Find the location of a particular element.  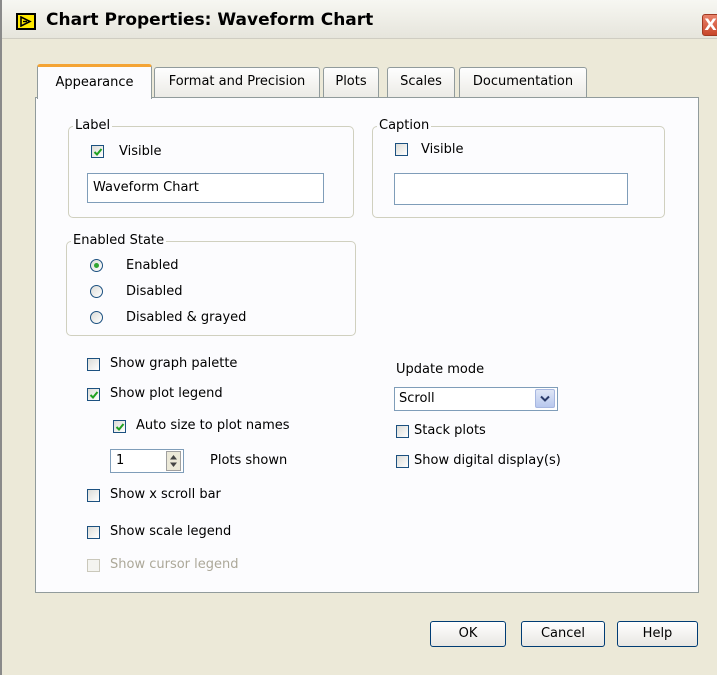

update-mode-dropdown-button is located at coordinates (545, 398).